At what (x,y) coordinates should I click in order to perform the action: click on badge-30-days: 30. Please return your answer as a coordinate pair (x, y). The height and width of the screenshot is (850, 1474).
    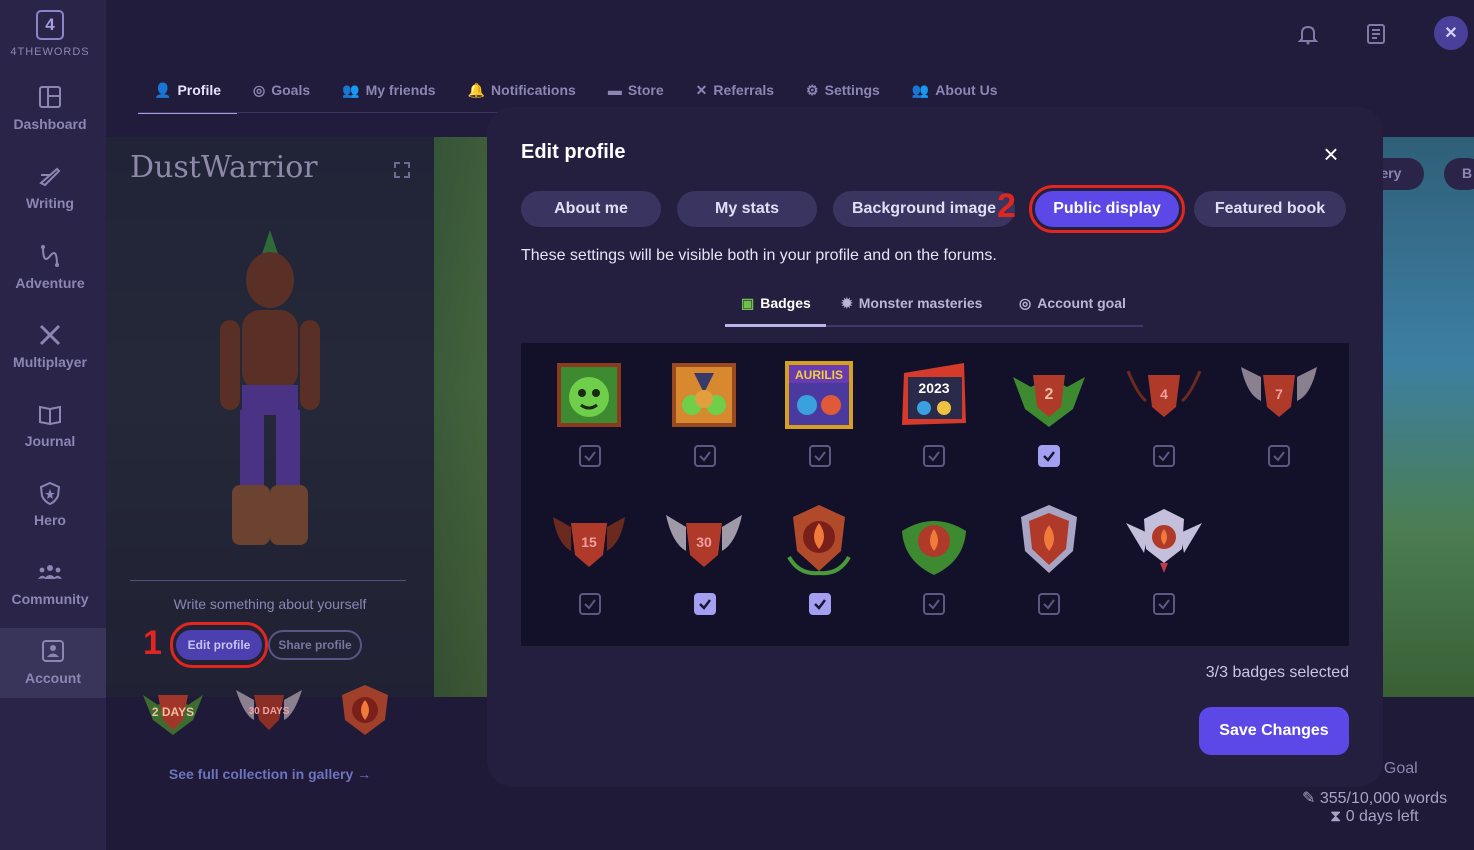
    Looking at the image, I should click on (704, 543).